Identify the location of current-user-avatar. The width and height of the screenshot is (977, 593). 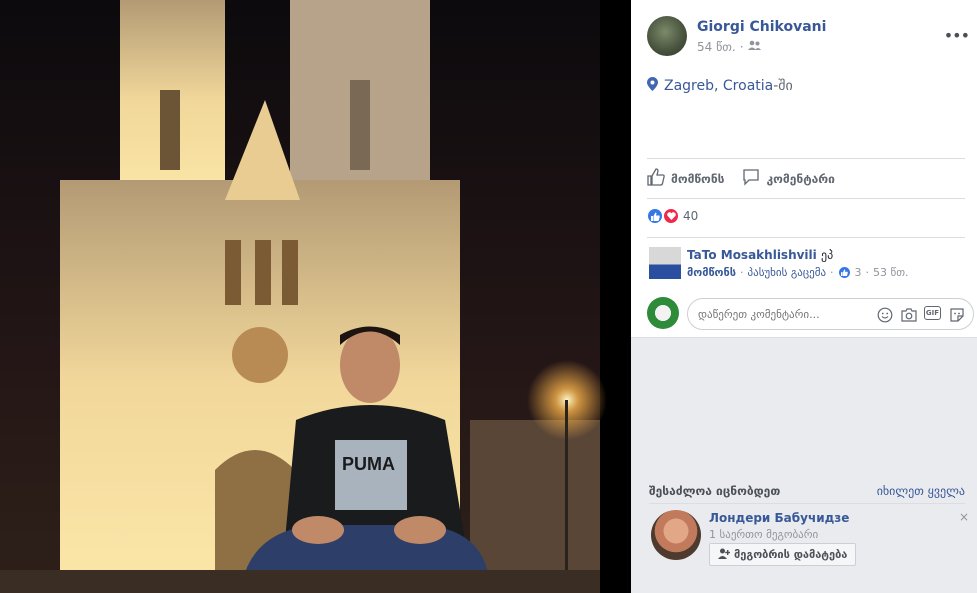
(663, 313).